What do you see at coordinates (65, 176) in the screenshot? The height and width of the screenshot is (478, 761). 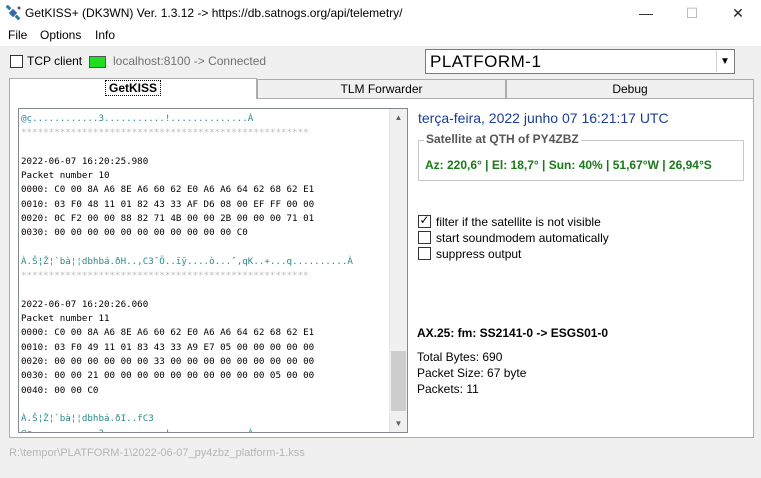 I see `log-line: Packet number 10` at bounding box center [65, 176].